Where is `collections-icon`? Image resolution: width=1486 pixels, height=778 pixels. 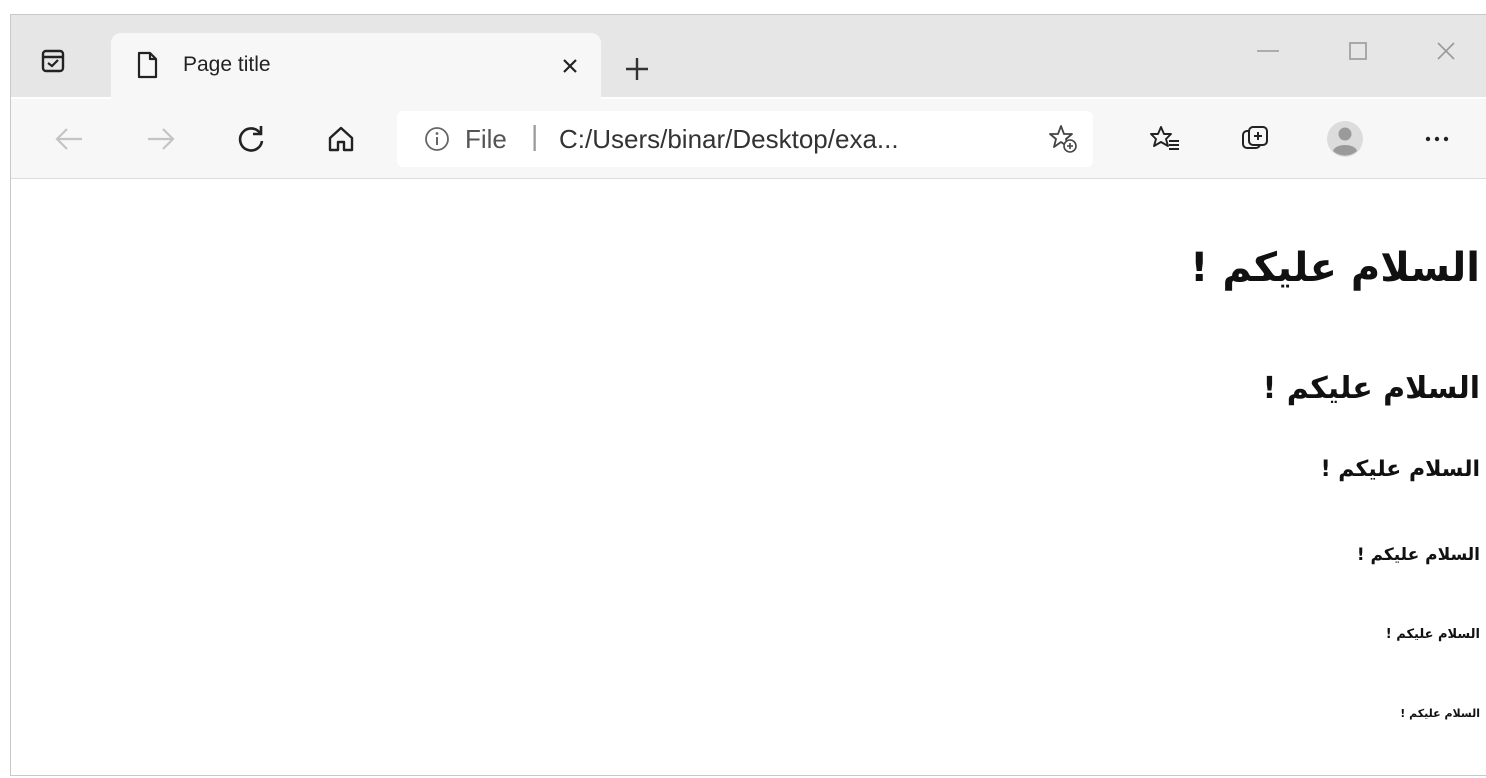
collections-icon is located at coordinates (1255, 137).